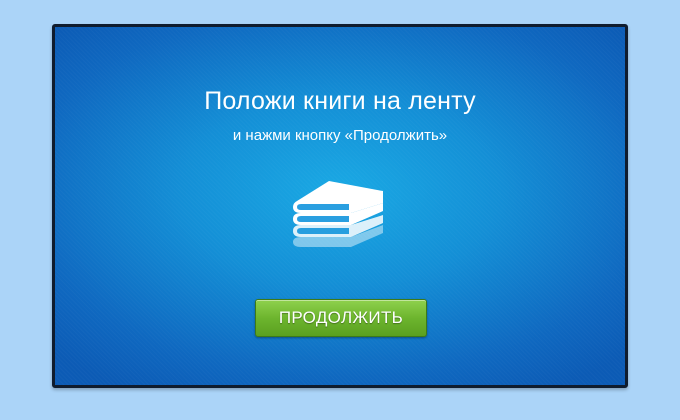 The height and width of the screenshot is (420, 680). Describe the element at coordinates (341, 318) in the screenshot. I see `continue-button: ПРОДОЛЖИТЬ` at that location.